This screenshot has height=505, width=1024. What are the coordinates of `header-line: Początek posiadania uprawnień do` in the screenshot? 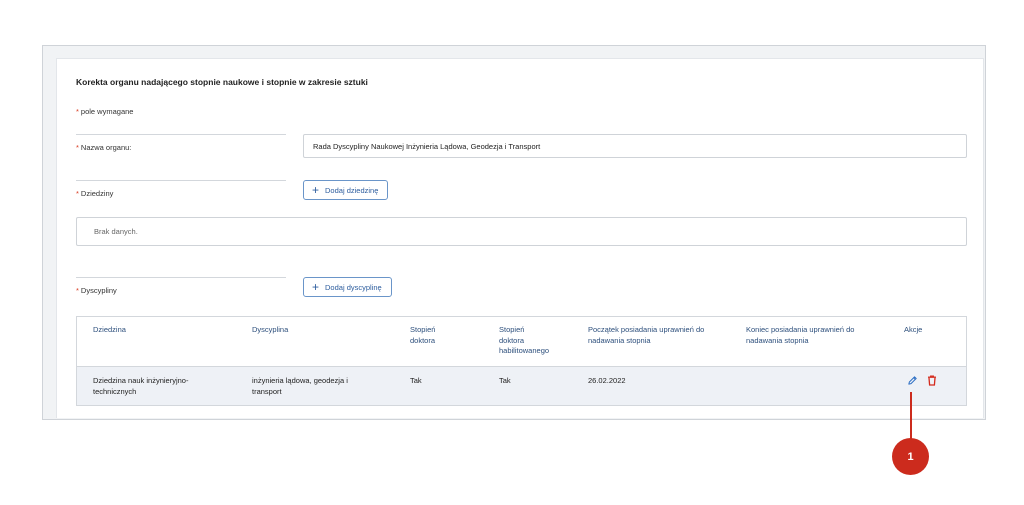 It's located at (646, 329).